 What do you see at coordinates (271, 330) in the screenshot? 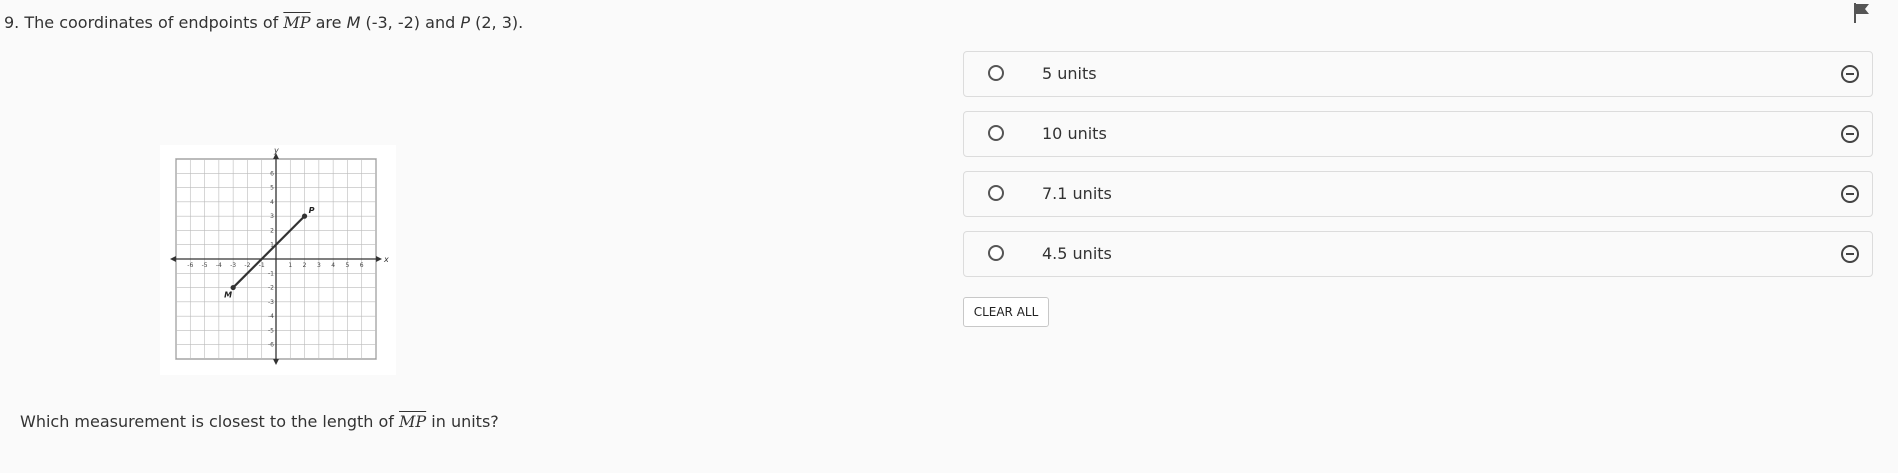
I see `y-tick-label: -5` at bounding box center [271, 330].